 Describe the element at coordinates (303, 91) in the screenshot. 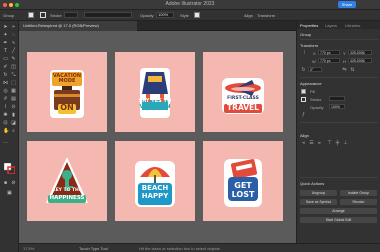

I see `fill-swatch-panel` at that location.